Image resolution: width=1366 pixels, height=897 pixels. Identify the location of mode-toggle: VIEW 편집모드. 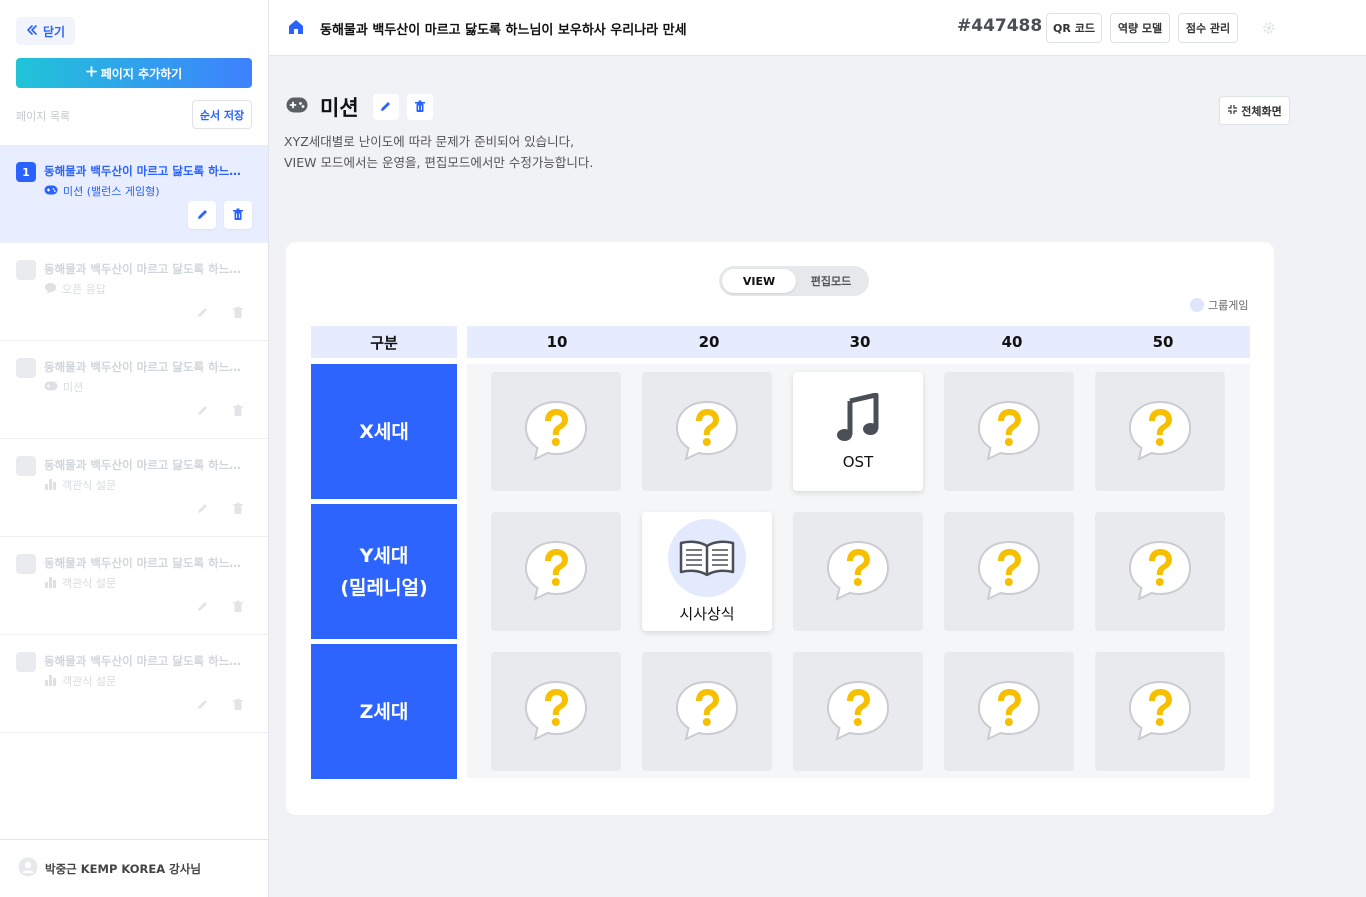
(794, 281).